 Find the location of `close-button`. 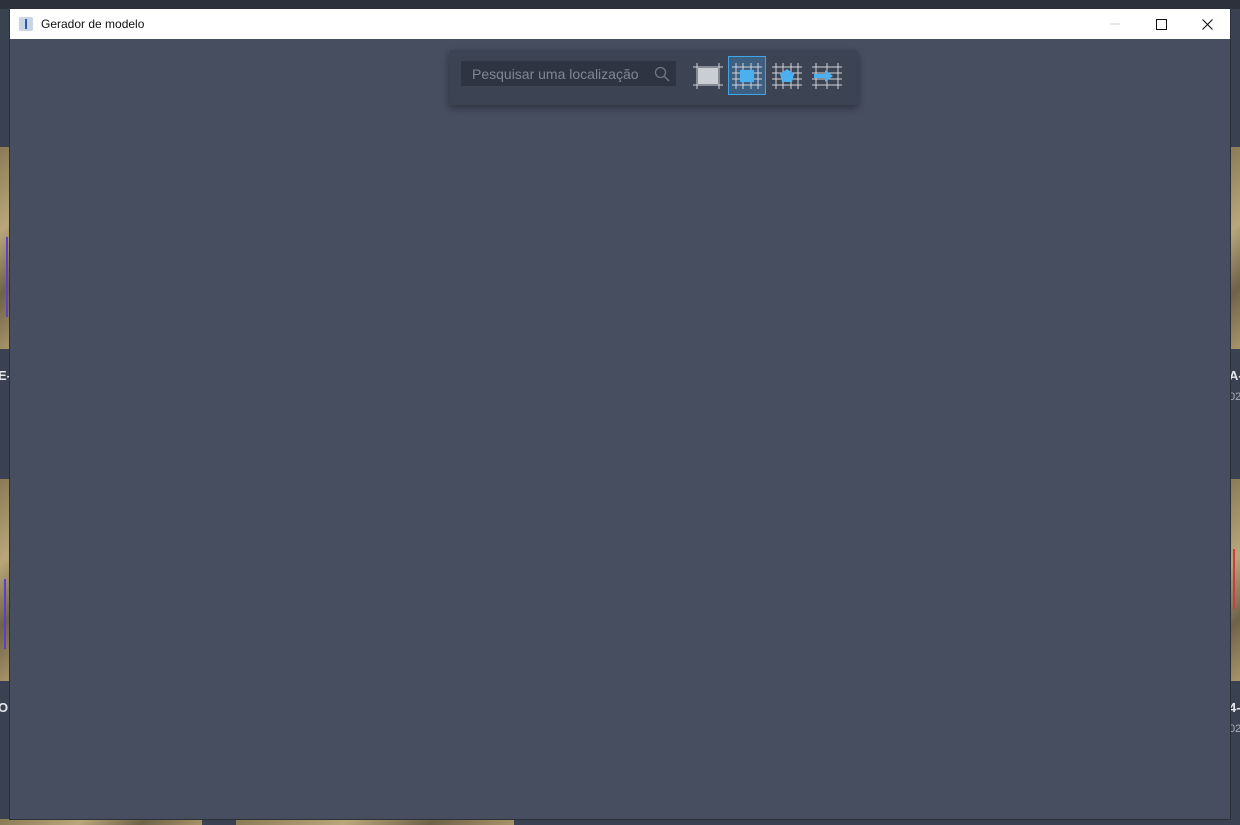

close-button is located at coordinates (1207, 24).